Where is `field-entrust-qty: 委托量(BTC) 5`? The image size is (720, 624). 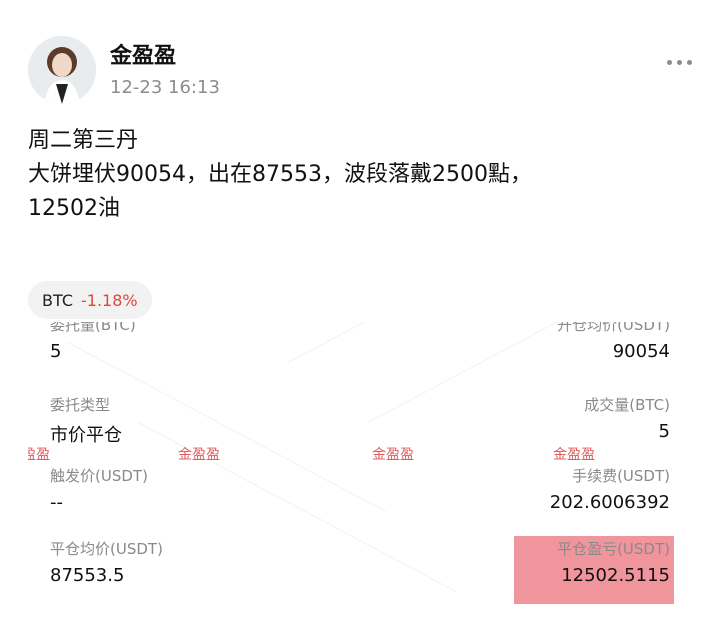
field-entrust-qty: 委托量(BTC) 5 is located at coordinates (93, 342).